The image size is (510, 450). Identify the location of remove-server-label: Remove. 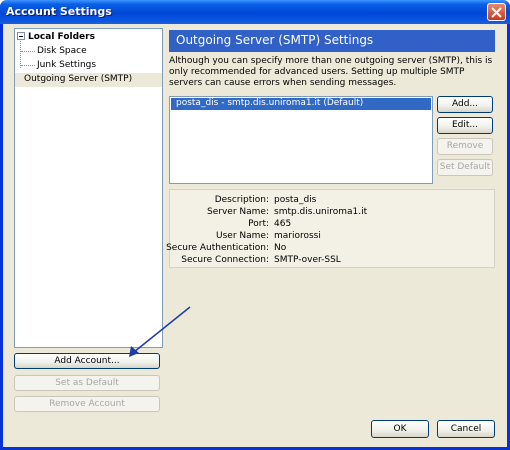
(465, 146).